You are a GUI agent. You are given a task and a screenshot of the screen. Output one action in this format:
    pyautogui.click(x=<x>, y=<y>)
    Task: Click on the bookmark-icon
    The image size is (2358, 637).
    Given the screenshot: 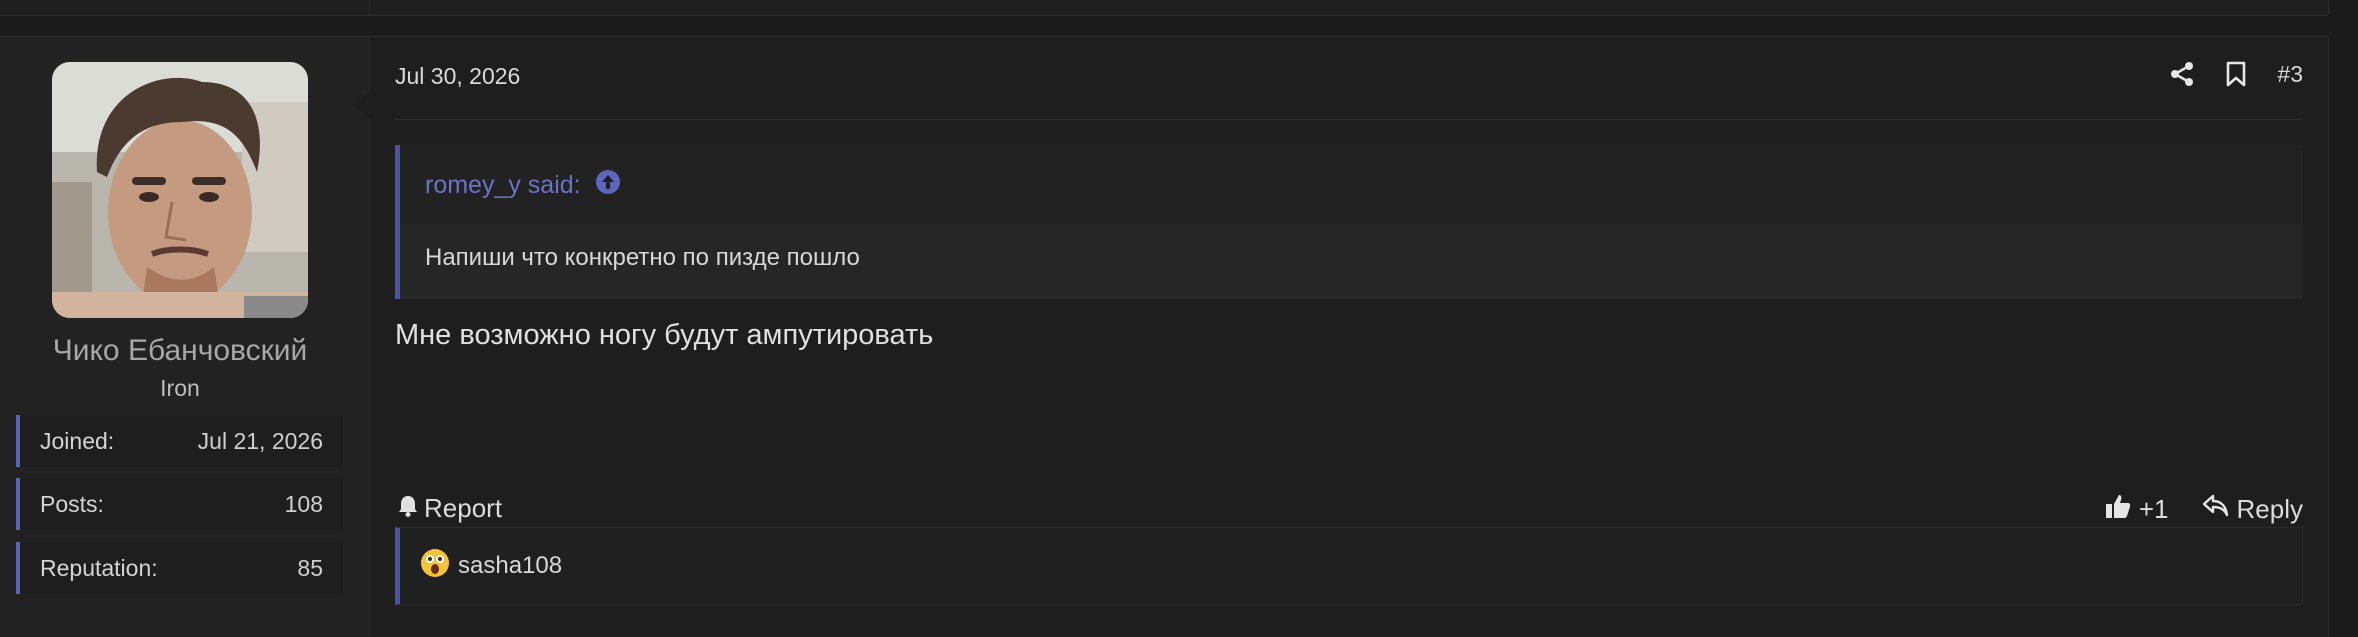 What is the action you would take?
    pyautogui.click(x=2236, y=74)
    